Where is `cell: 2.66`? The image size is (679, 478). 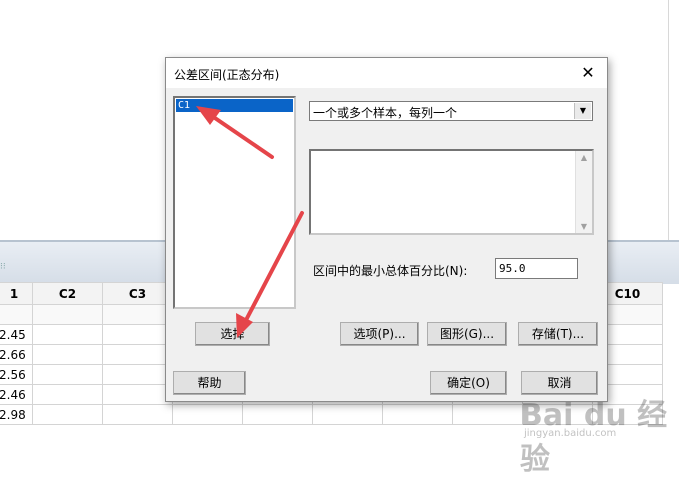 cell: 2.66 is located at coordinates (16, 354).